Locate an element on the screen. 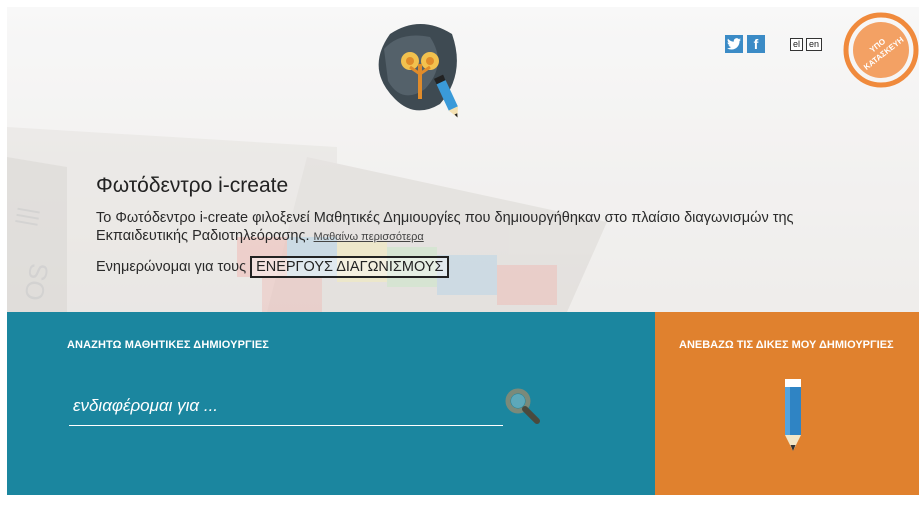 The width and height of the screenshot is (919, 522). i-create-logo is located at coordinates (420, 75).